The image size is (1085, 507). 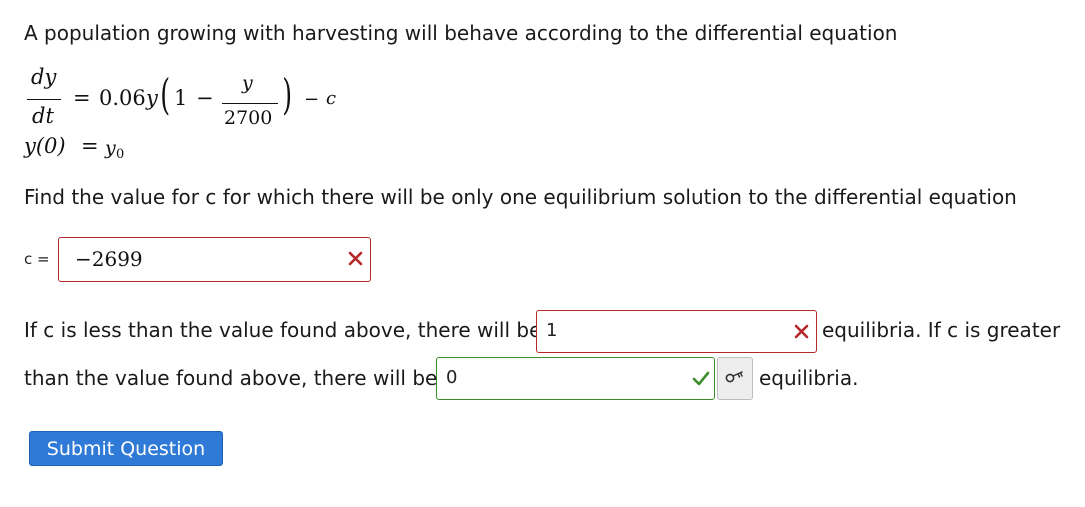 I want to click on show-answer-key-button, so click(x=735, y=378).